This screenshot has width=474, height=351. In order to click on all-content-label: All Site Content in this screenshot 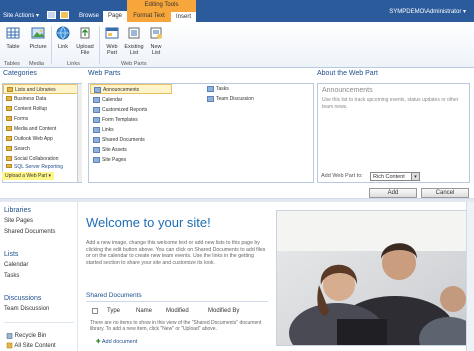, I will do `click(35, 346)`.